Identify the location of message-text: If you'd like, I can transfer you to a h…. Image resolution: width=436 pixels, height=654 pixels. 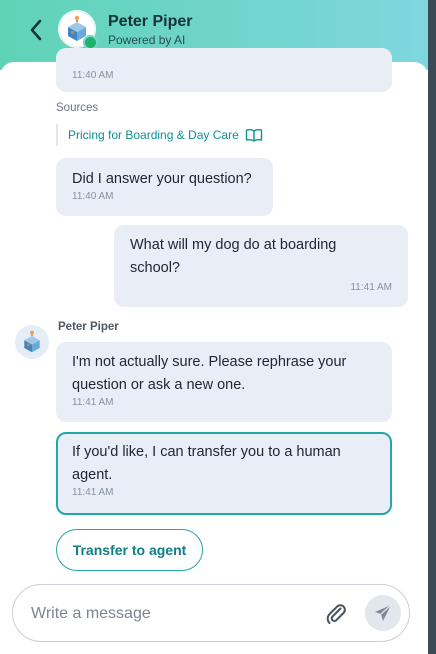
(206, 463).